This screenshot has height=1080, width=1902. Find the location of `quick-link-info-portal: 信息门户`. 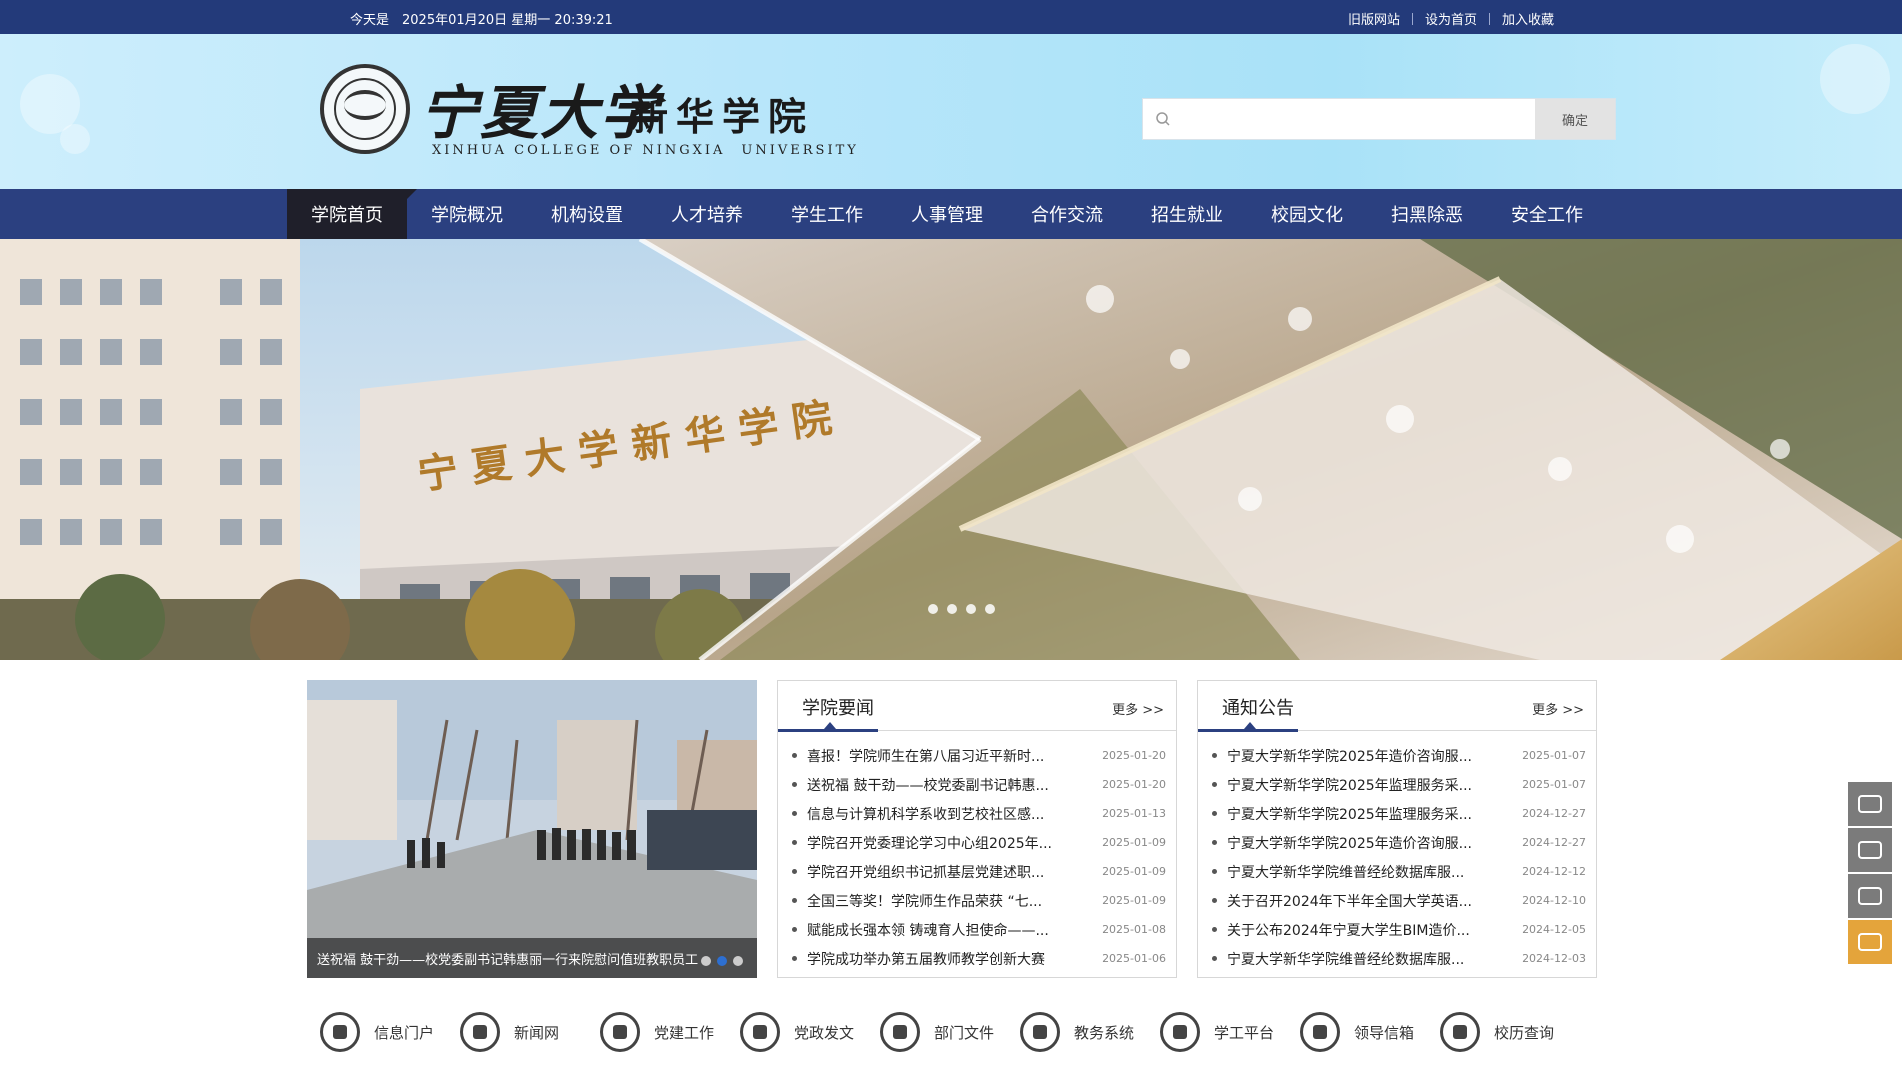

quick-link-info-portal: 信息门户 is located at coordinates (390, 1032).